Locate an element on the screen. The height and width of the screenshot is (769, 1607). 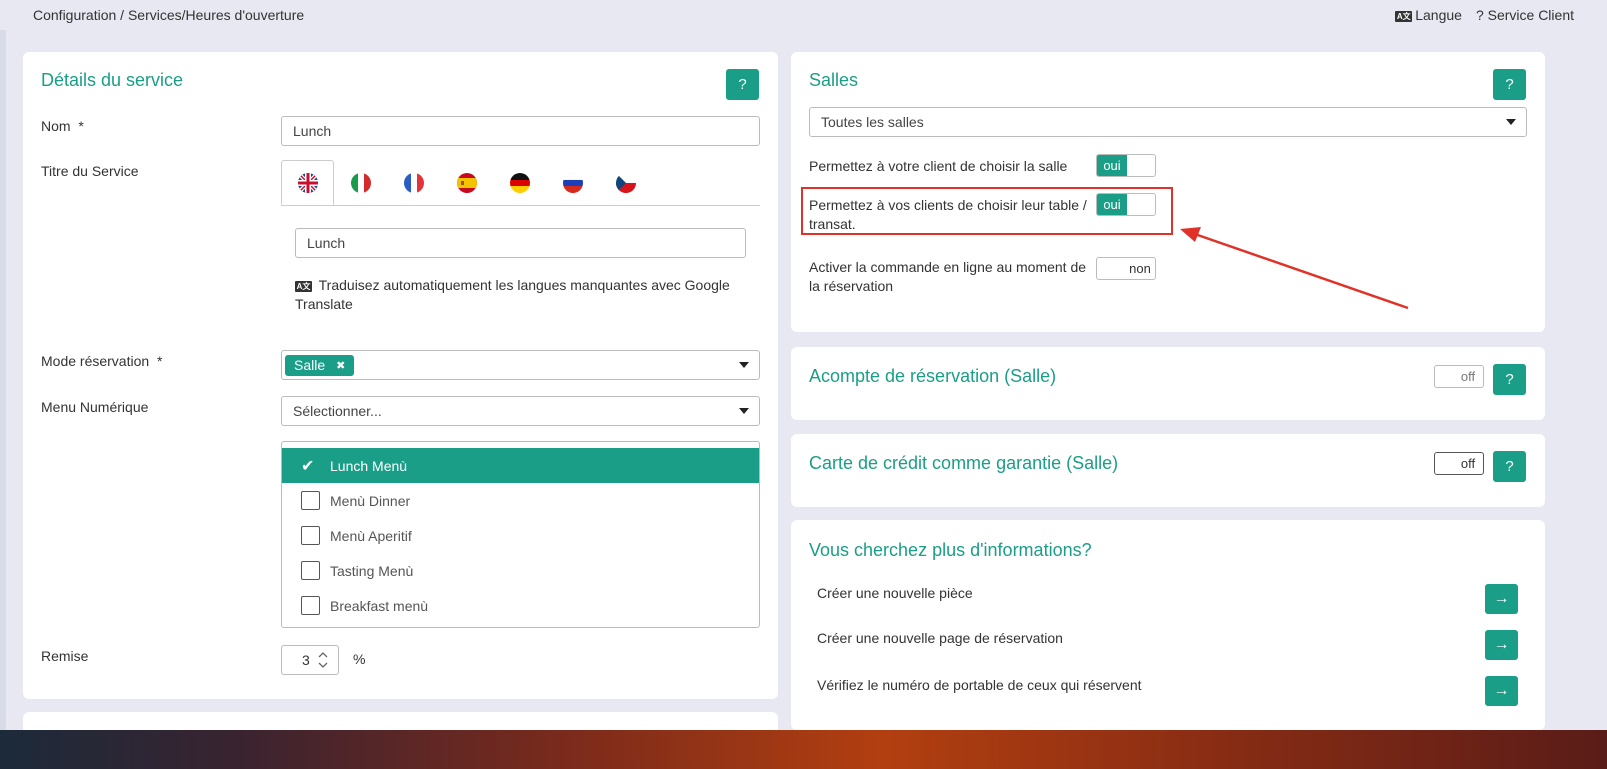
russian-flag-icon is located at coordinates (572, 182).